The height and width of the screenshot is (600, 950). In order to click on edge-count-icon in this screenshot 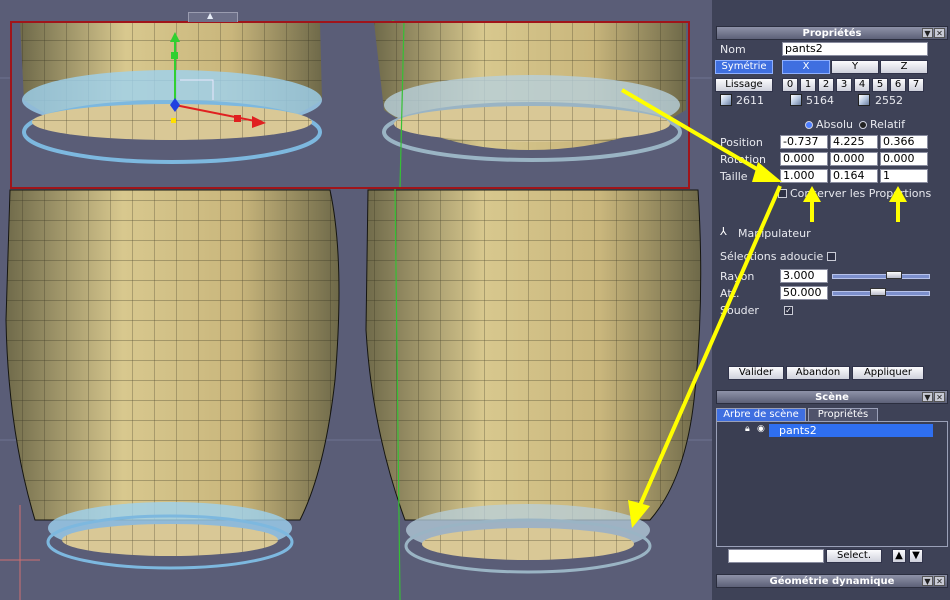, I will do `click(796, 100)`.